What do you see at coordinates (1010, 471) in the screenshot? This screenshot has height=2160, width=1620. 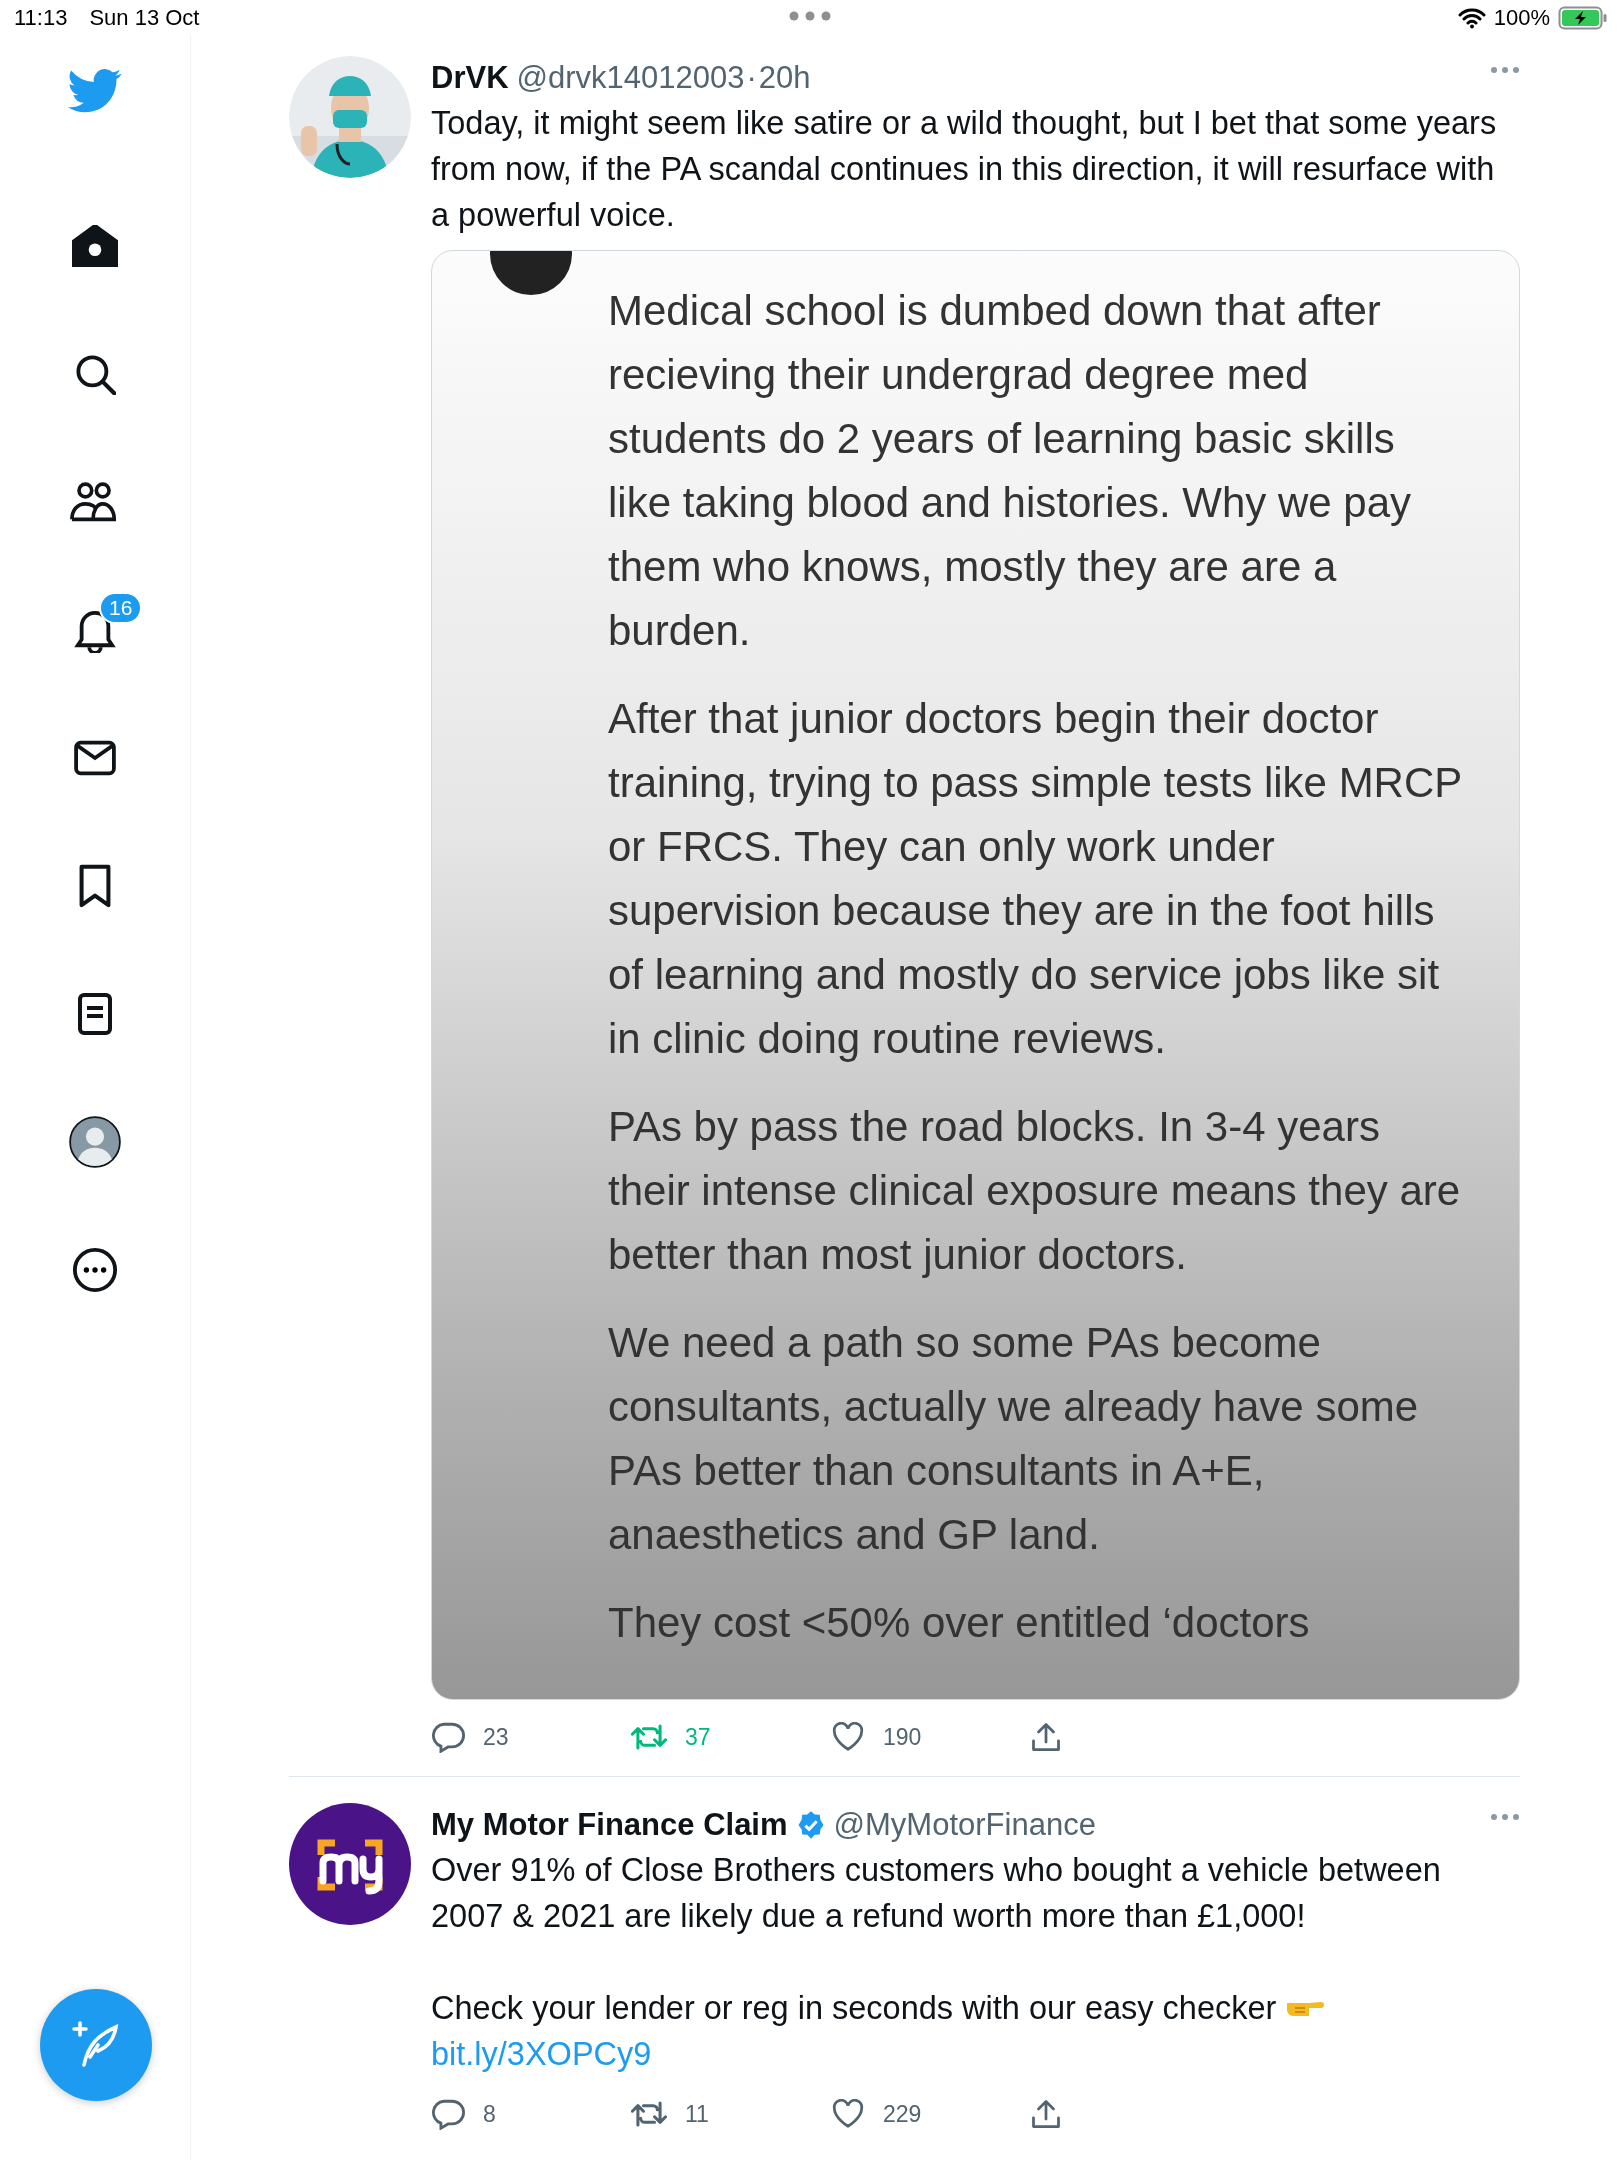 I see `screenshot-paragraph: Medical school is dumbed down that after recieving their undergrad degree med students do 2 years of learning basic skills like taking blood and histories. Why we pay them who knows, mostly they are are a burden.` at bounding box center [1010, 471].